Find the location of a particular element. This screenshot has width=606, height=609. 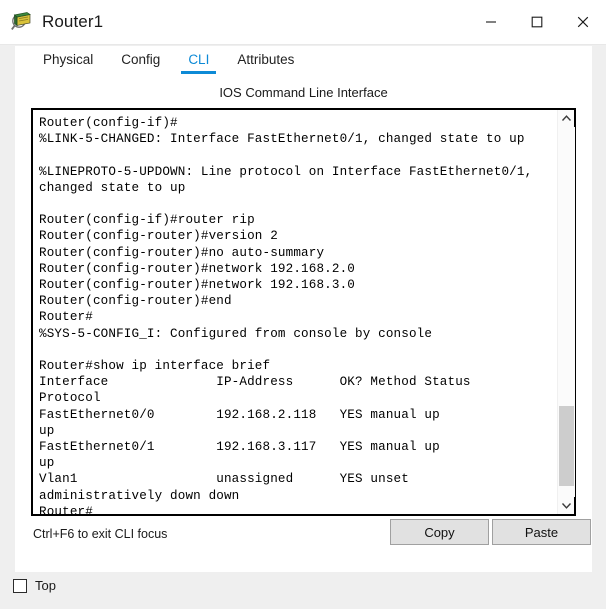

cli-header-label: IOS Command Line Interface is located at coordinates (303, 92).